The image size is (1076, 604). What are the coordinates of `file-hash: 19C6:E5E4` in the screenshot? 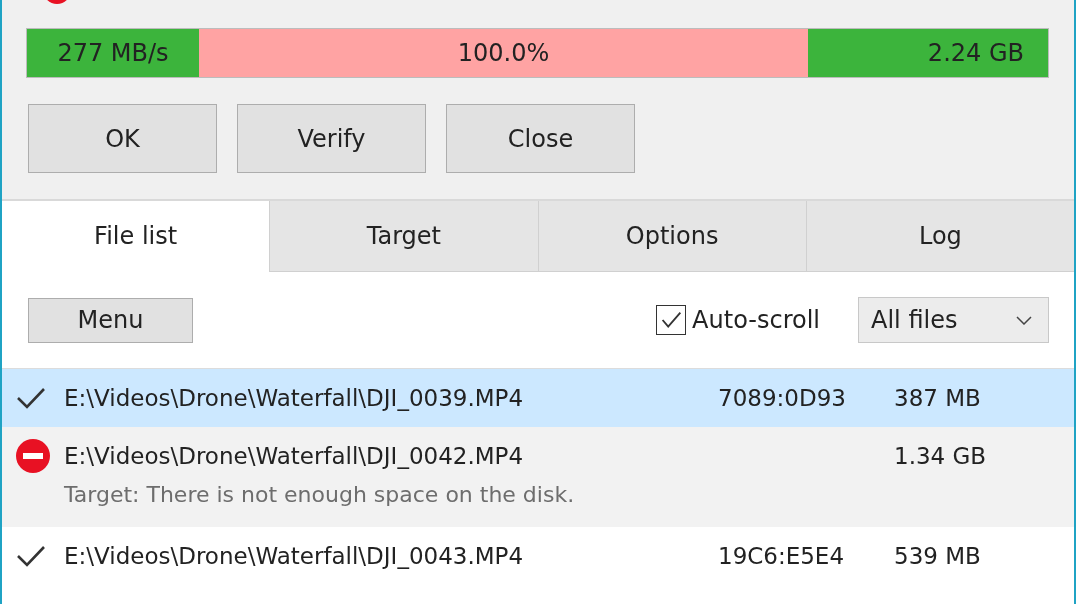 It's located at (782, 556).